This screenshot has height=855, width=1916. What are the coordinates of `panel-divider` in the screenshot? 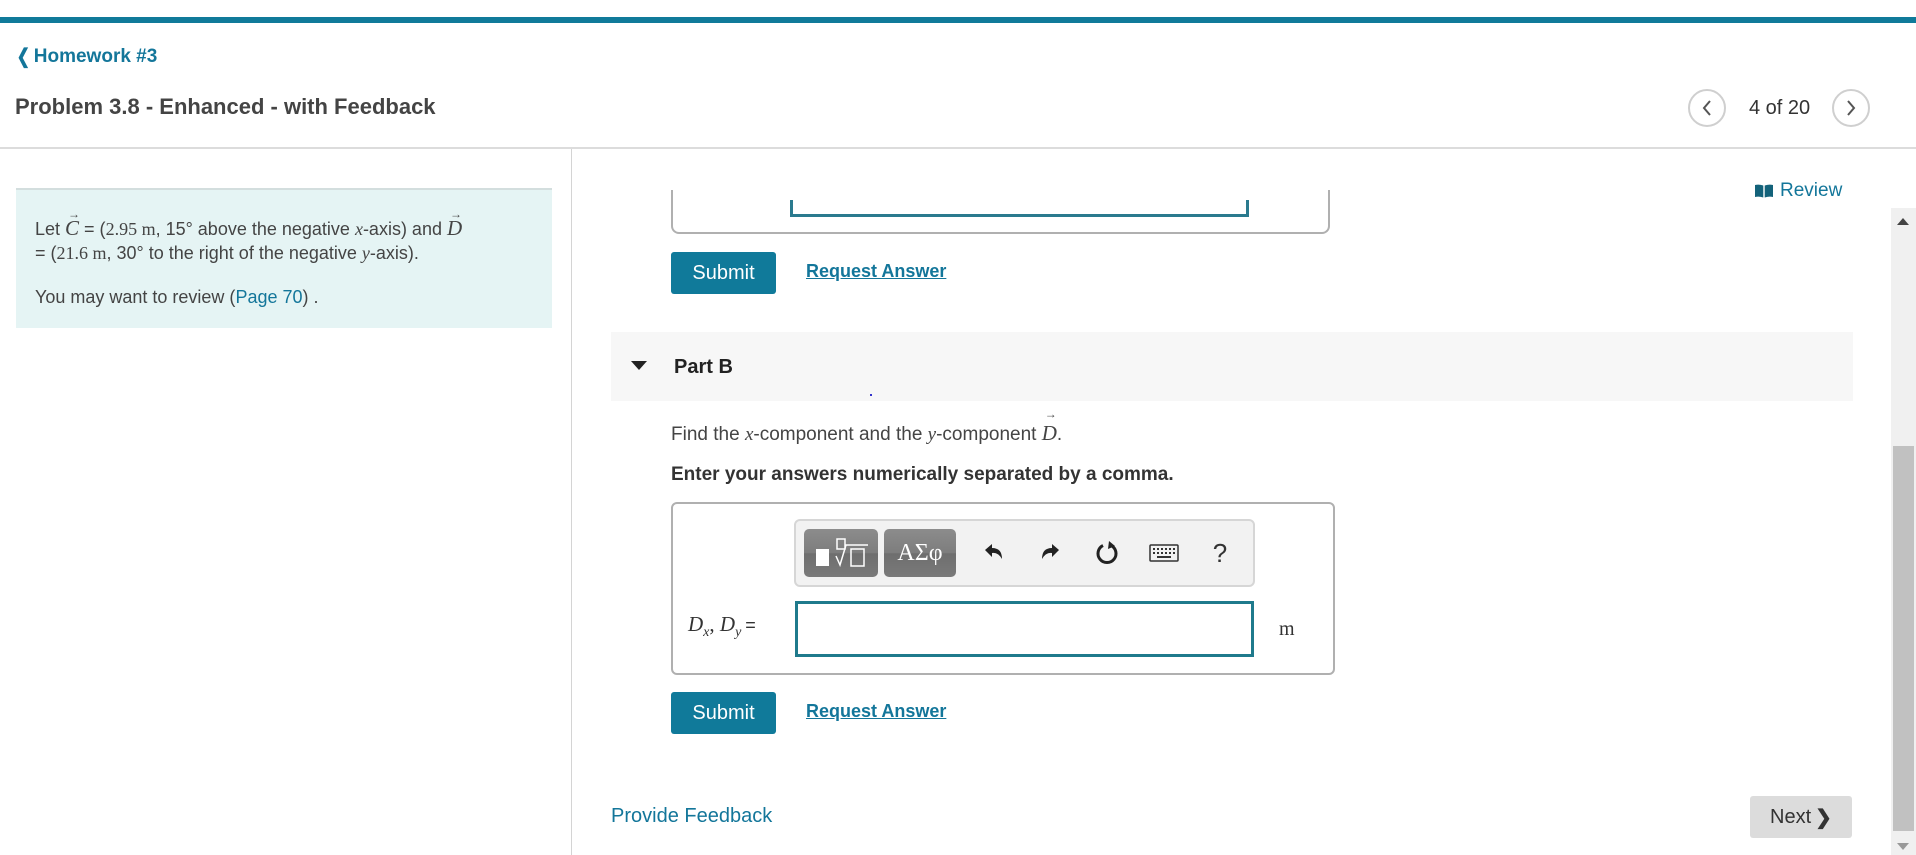 It's located at (571, 502).